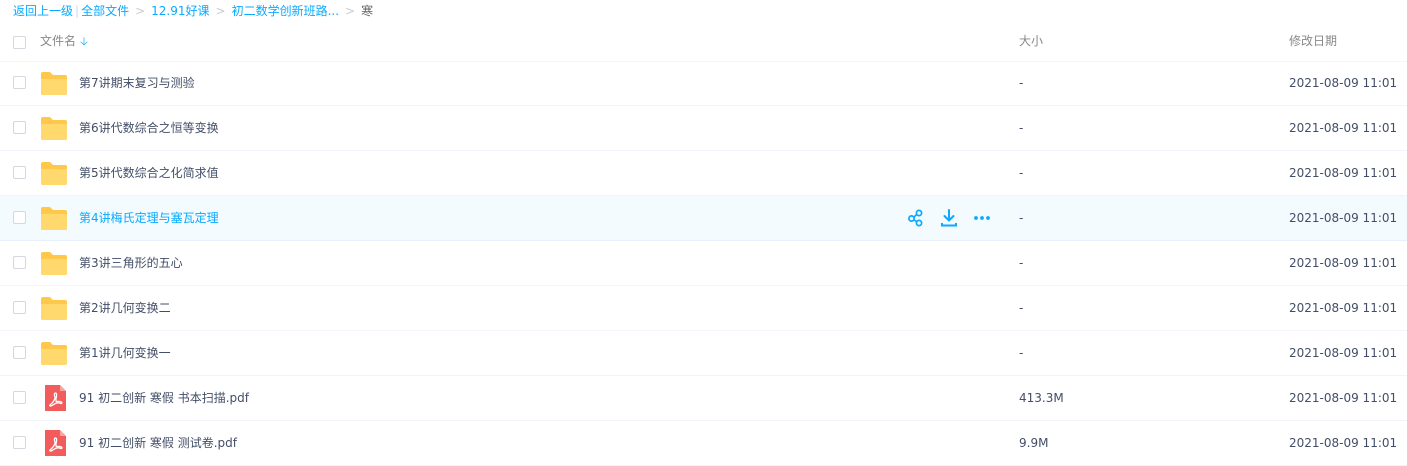 The image size is (1407, 466). Describe the element at coordinates (1031, 41) in the screenshot. I see `column-header-size: 大小` at that location.